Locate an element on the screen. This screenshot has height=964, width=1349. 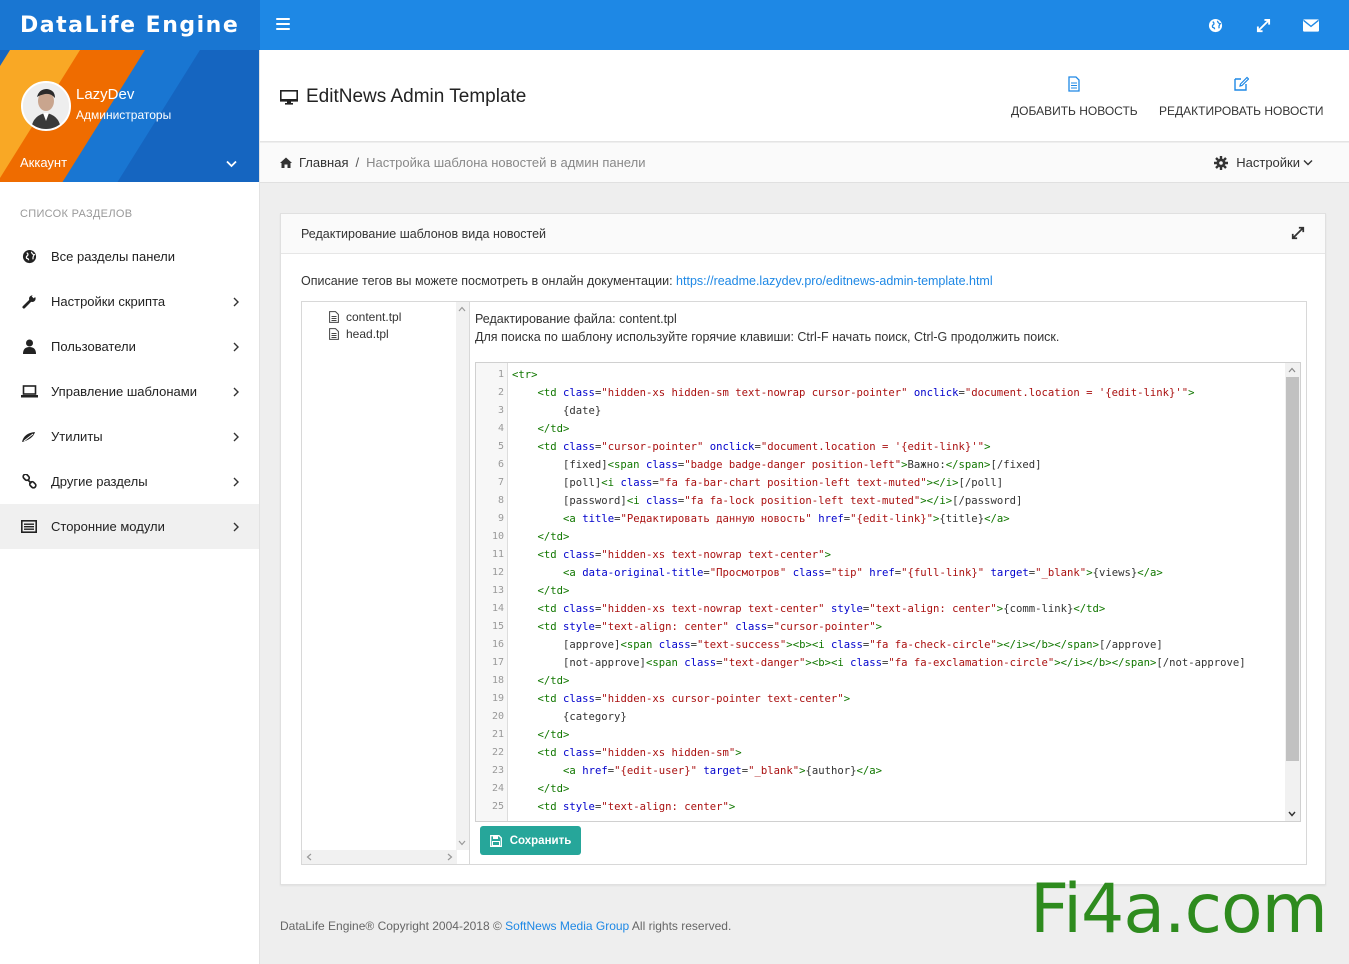
brand-logo: DataLife Engine is located at coordinates (130, 25).